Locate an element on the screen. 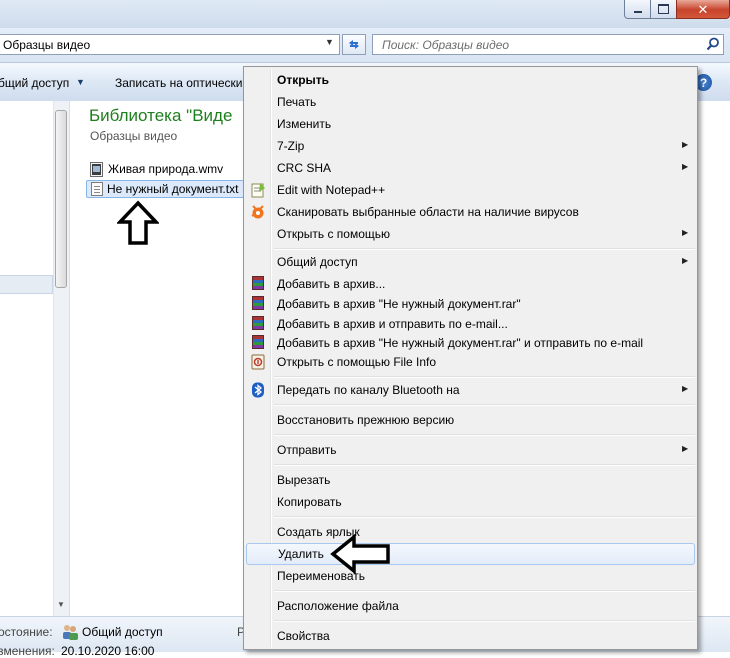  users-icon is located at coordinates (70, 632).